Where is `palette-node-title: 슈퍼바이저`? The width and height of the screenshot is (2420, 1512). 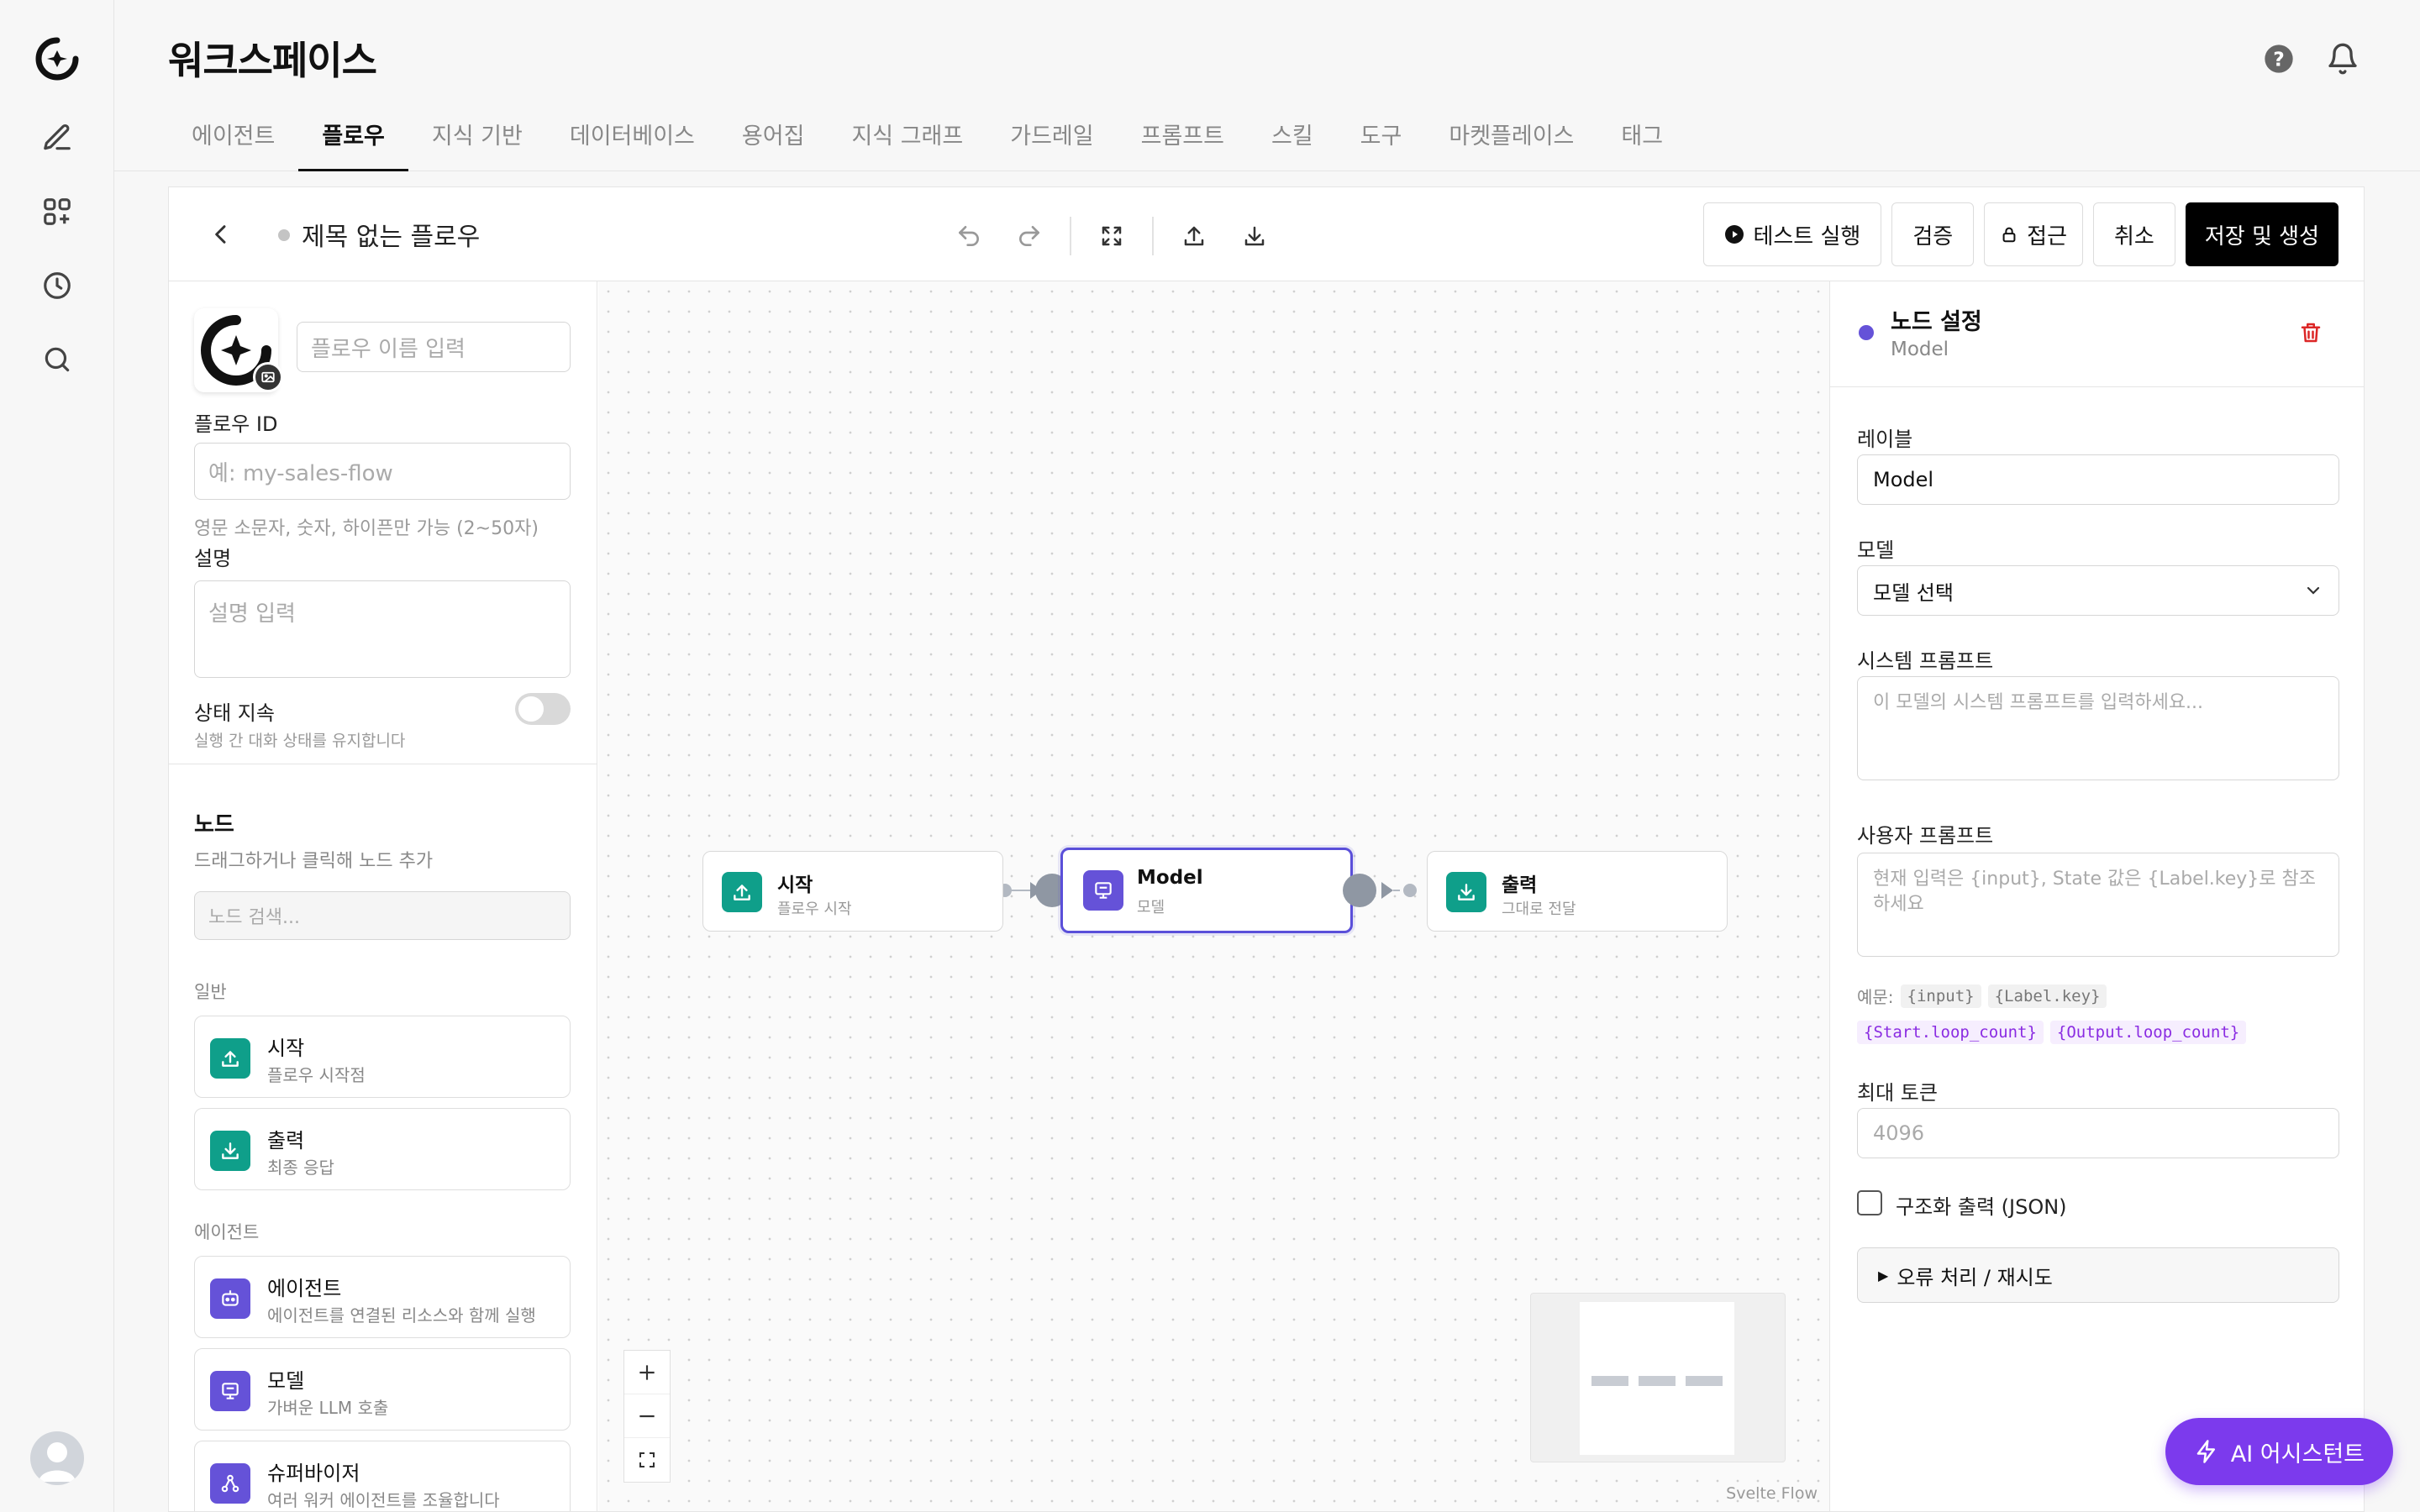 palette-node-title: 슈퍼바이저 is located at coordinates (314, 1473).